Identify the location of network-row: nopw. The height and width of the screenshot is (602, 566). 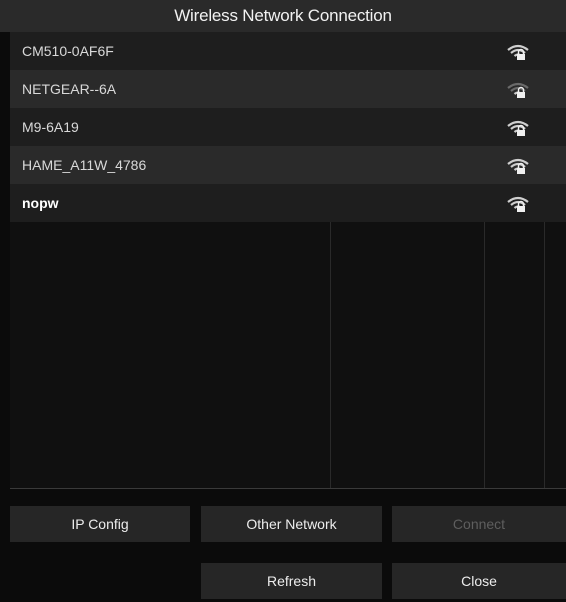
(288, 203).